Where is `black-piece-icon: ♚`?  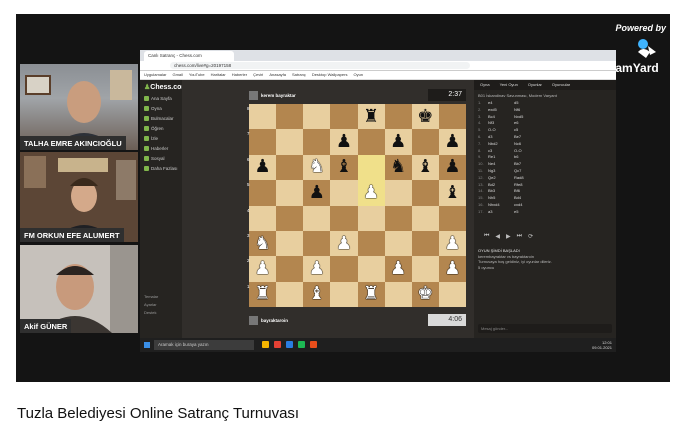 black-piece-icon: ♚ is located at coordinates (425, 116).